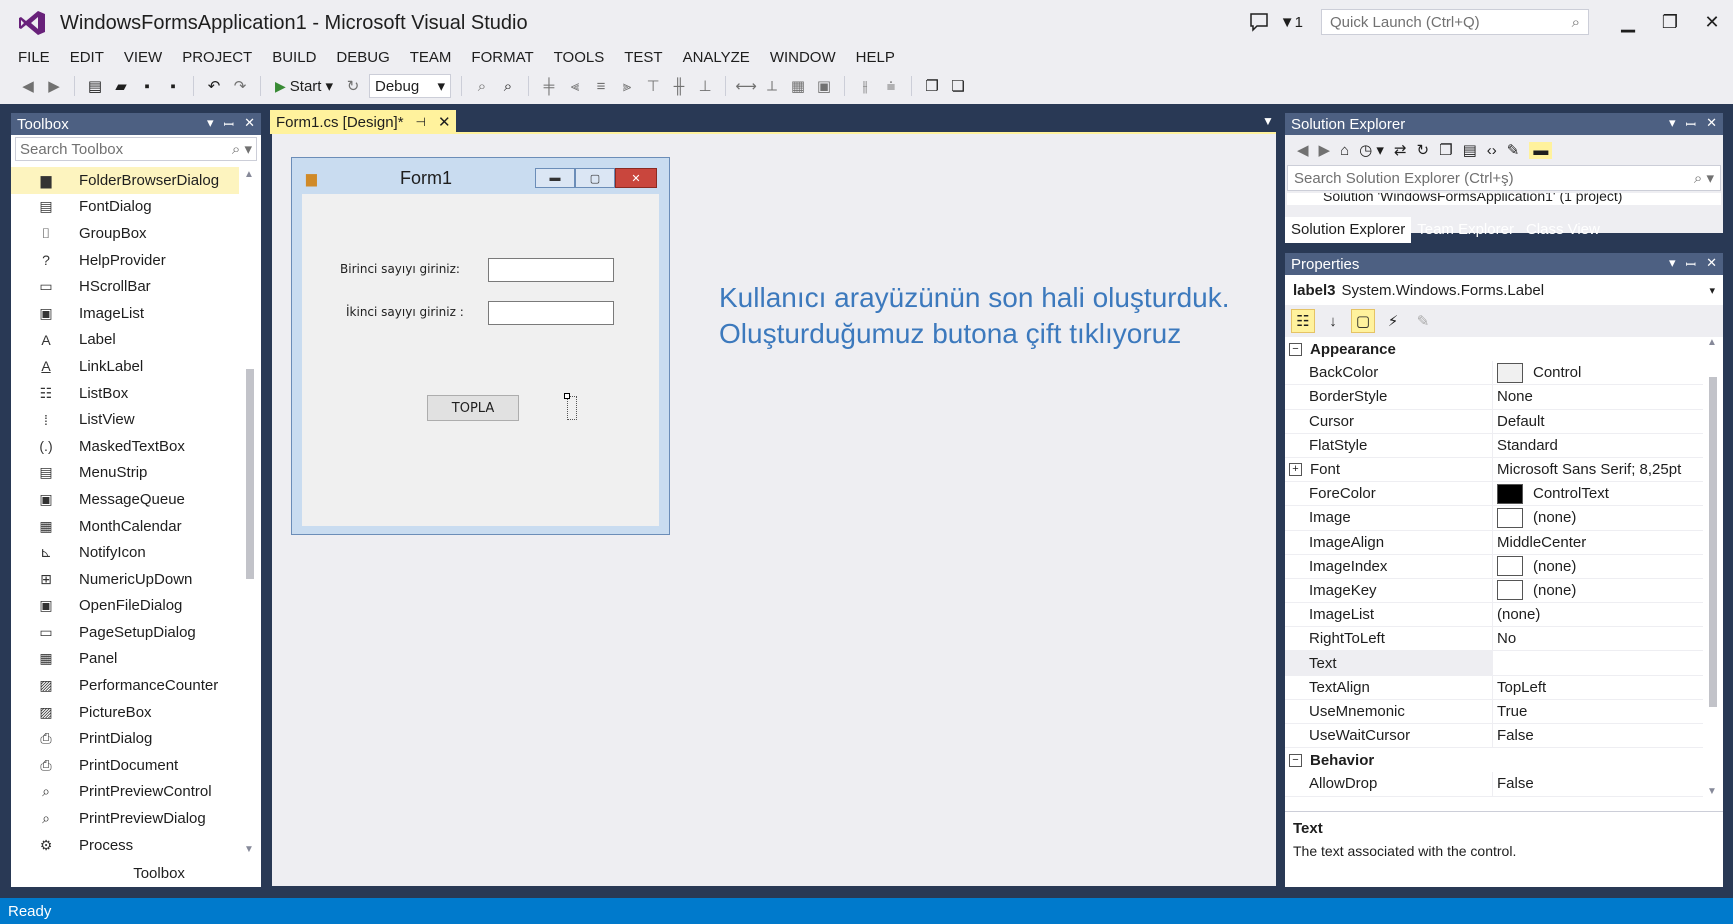  Describe the element at coordinates (1494, 470) in the screenshot. I see `property-row: + Font Microsoft Sans Serif; 8,25pt` at that location.